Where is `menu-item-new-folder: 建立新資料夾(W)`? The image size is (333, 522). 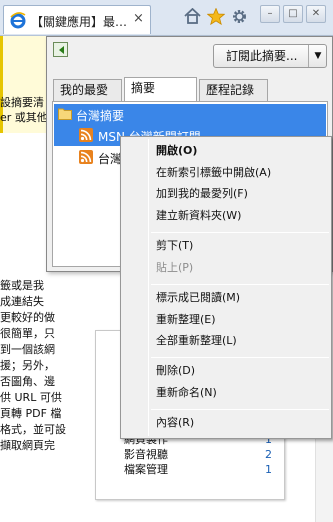
menu-item-new-folder: 建立新資料夾(W) is located at coordinates (198, 216).